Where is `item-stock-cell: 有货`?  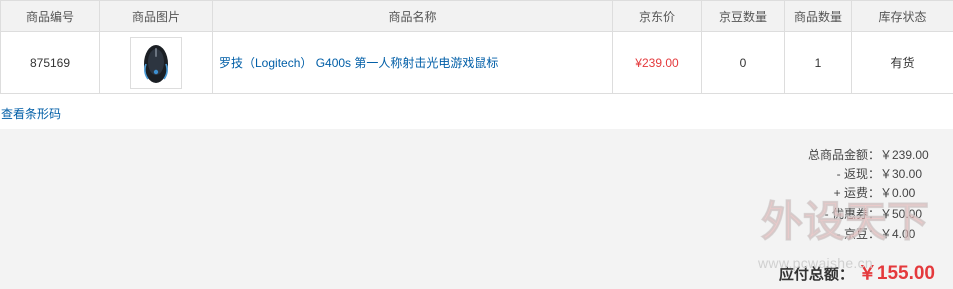
item-stock-cell: 有货 is located at coordinates (902, 62).